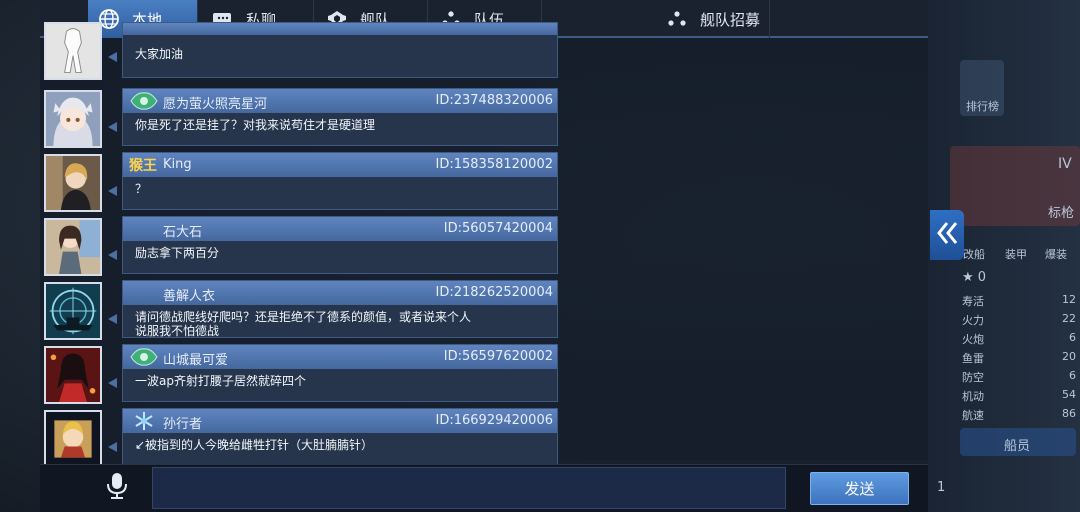  I want to click on user-id: ID:158358120002, so click(494, 164).